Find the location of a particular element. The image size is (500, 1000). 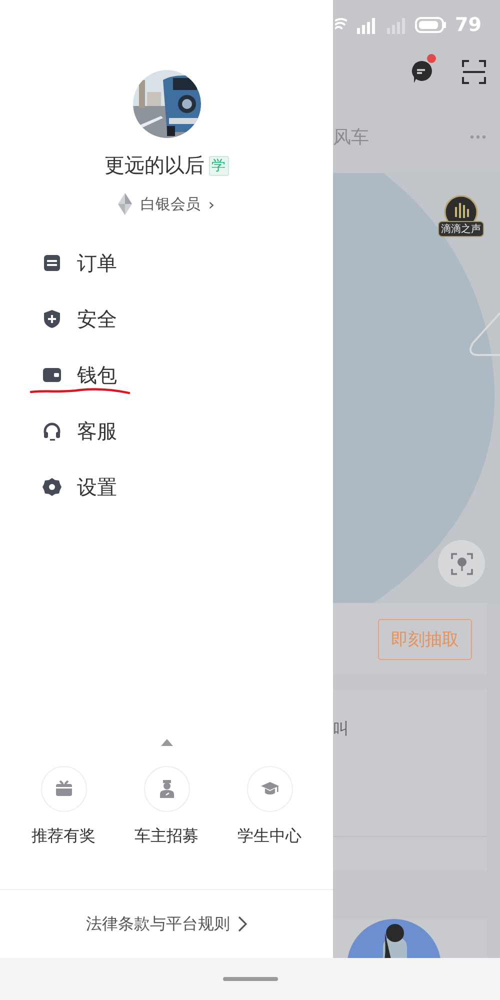

locate-button is located at coordinates (461, 563).